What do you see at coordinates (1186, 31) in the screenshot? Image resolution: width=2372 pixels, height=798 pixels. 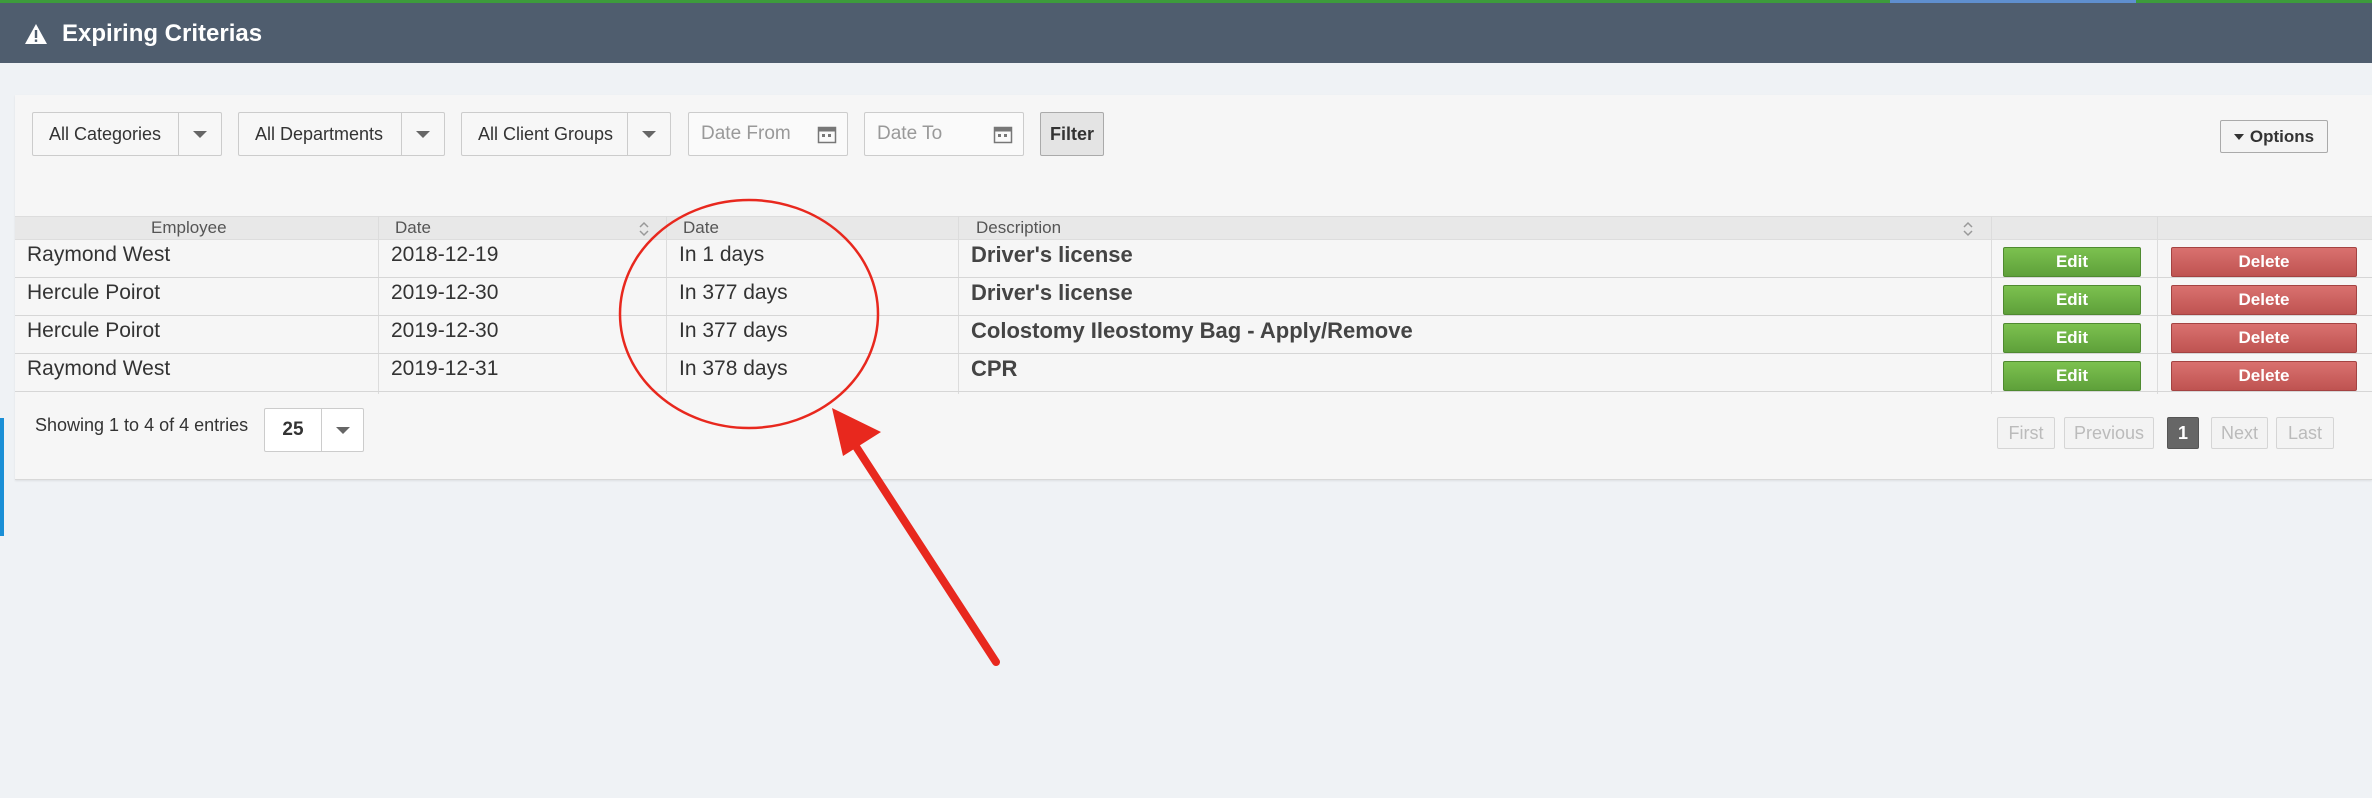 I see `header-bar: Expiring Criterias` at bounding box center [1186, 31].